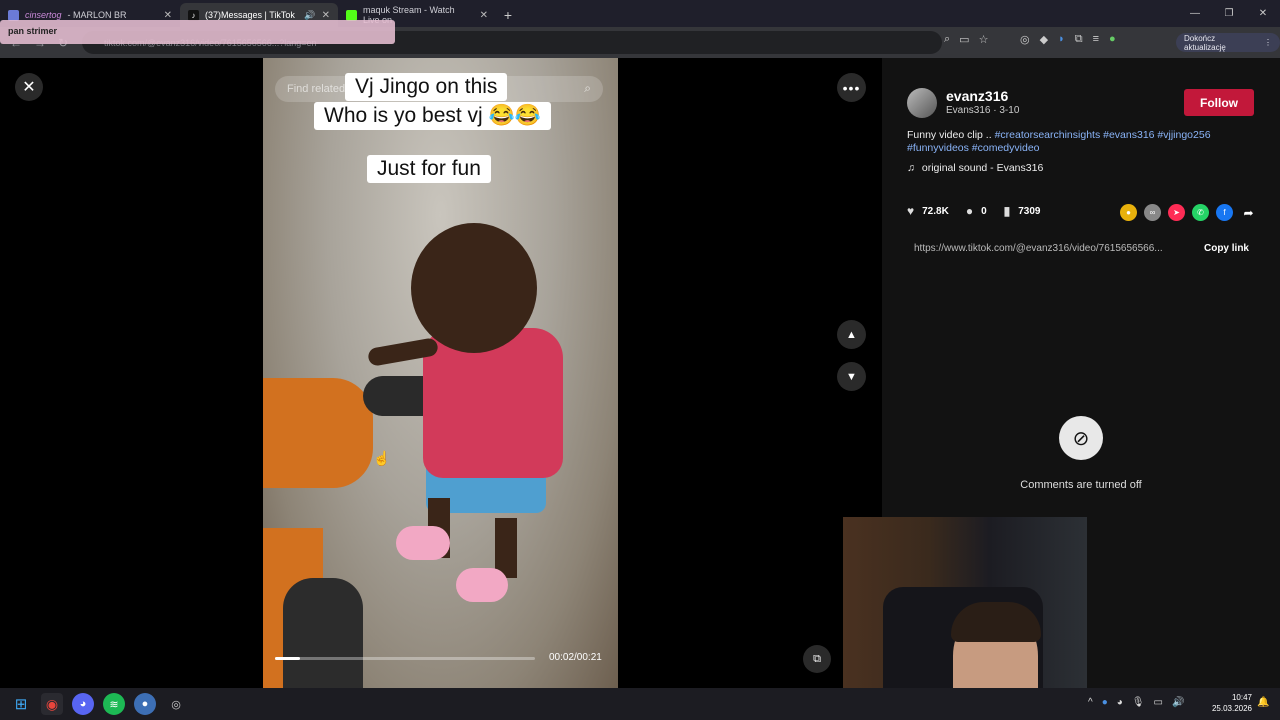 The image size is (1280, 720). I want to click on share-arrow-icon: ➦, so click(1248, 212).